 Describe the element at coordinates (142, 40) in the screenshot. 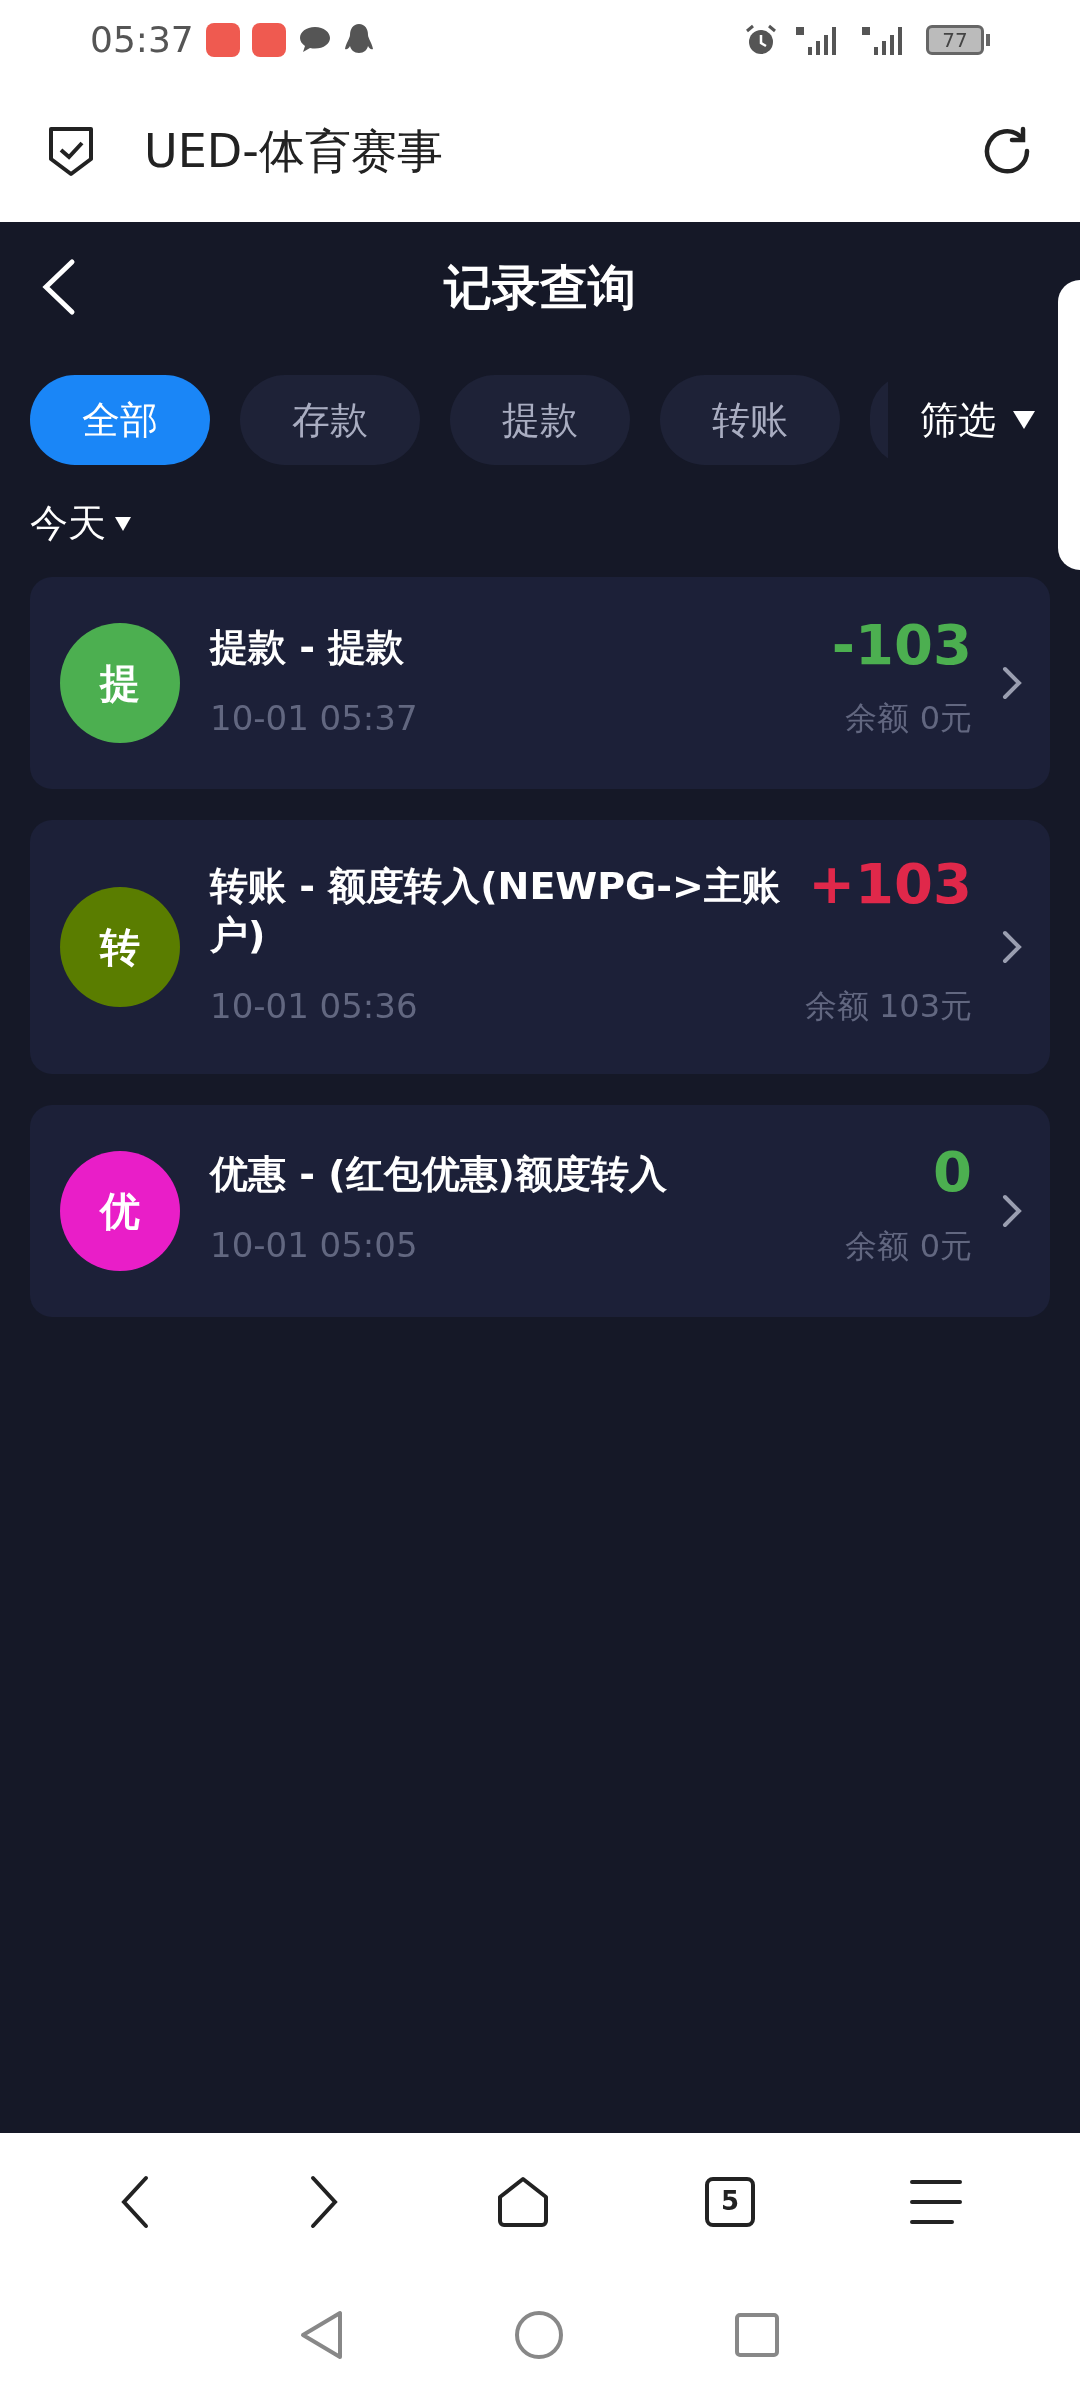

I see `status-time: 05:37` at that location.